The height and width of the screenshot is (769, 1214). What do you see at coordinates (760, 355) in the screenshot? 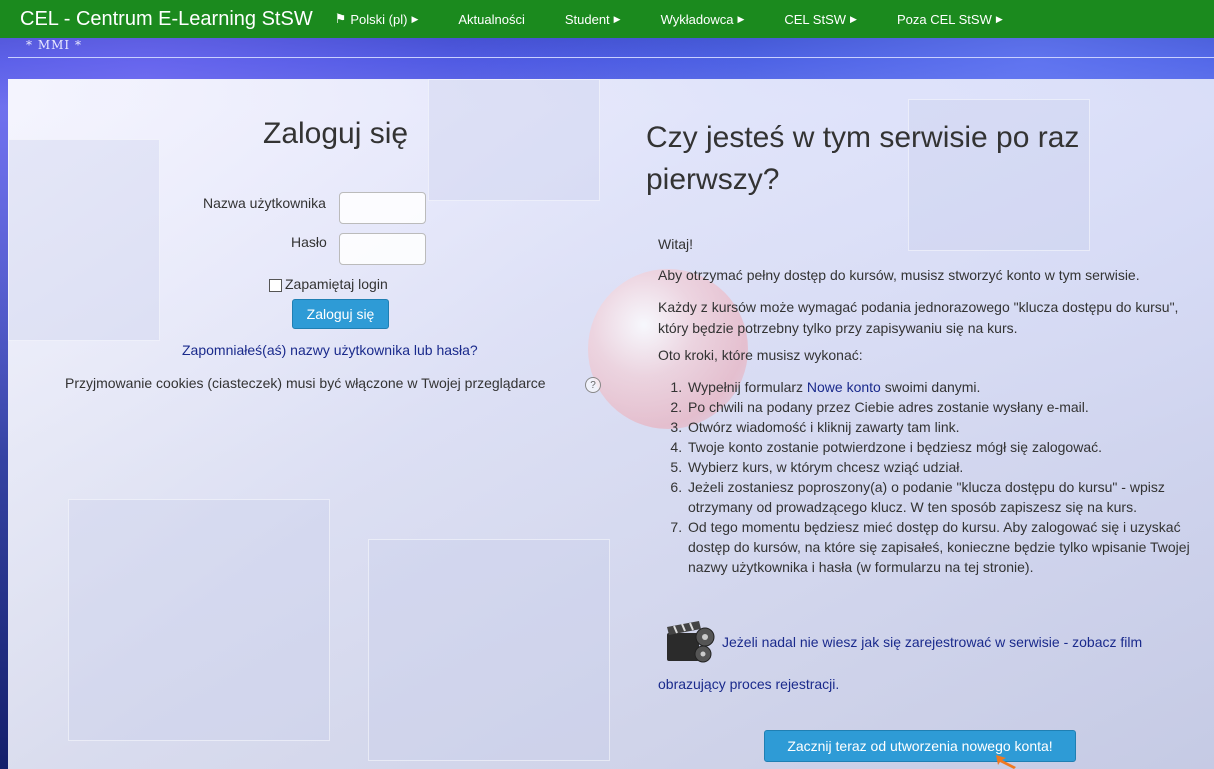
I see `signup-para3: Oto kroki, które musisz wykonać:` at bounding box center [760, 355].